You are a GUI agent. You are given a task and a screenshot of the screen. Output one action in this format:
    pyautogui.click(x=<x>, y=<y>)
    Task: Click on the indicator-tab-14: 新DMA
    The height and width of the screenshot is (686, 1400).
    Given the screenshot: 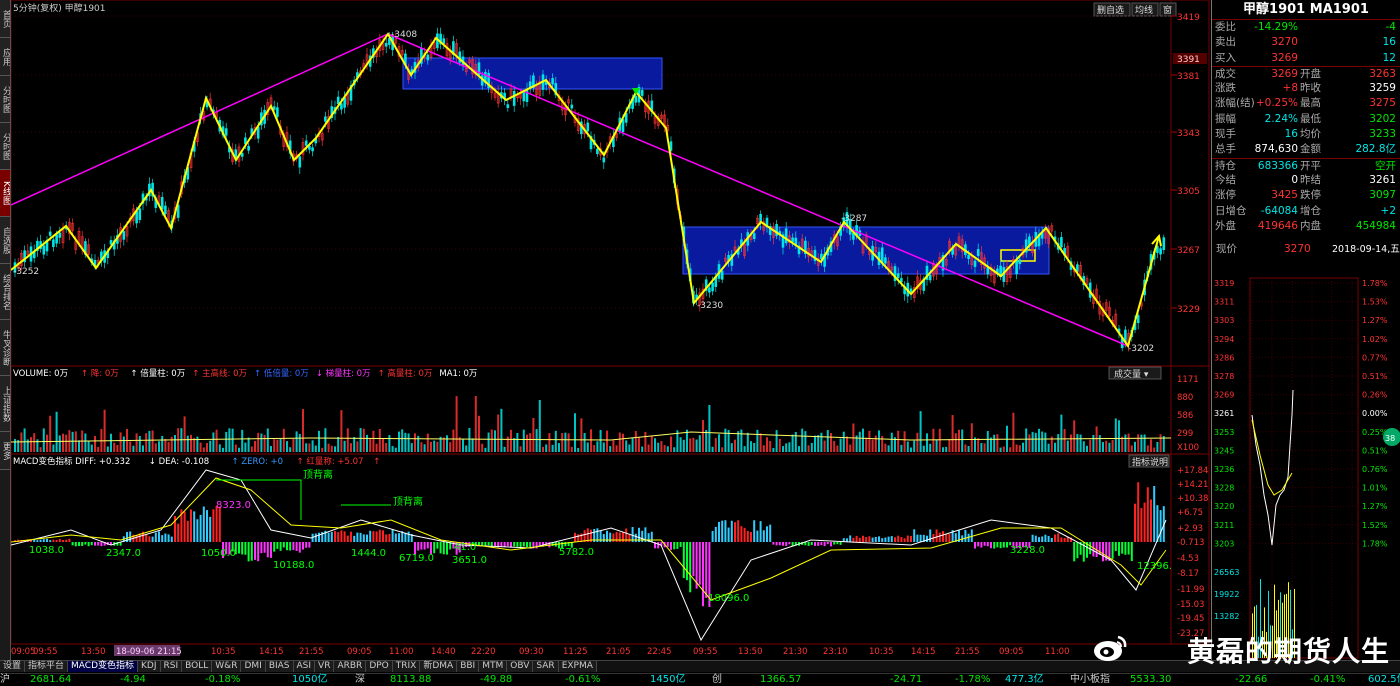 What is the action you would take?
    pyautogui.click(x=439, y=666)
    